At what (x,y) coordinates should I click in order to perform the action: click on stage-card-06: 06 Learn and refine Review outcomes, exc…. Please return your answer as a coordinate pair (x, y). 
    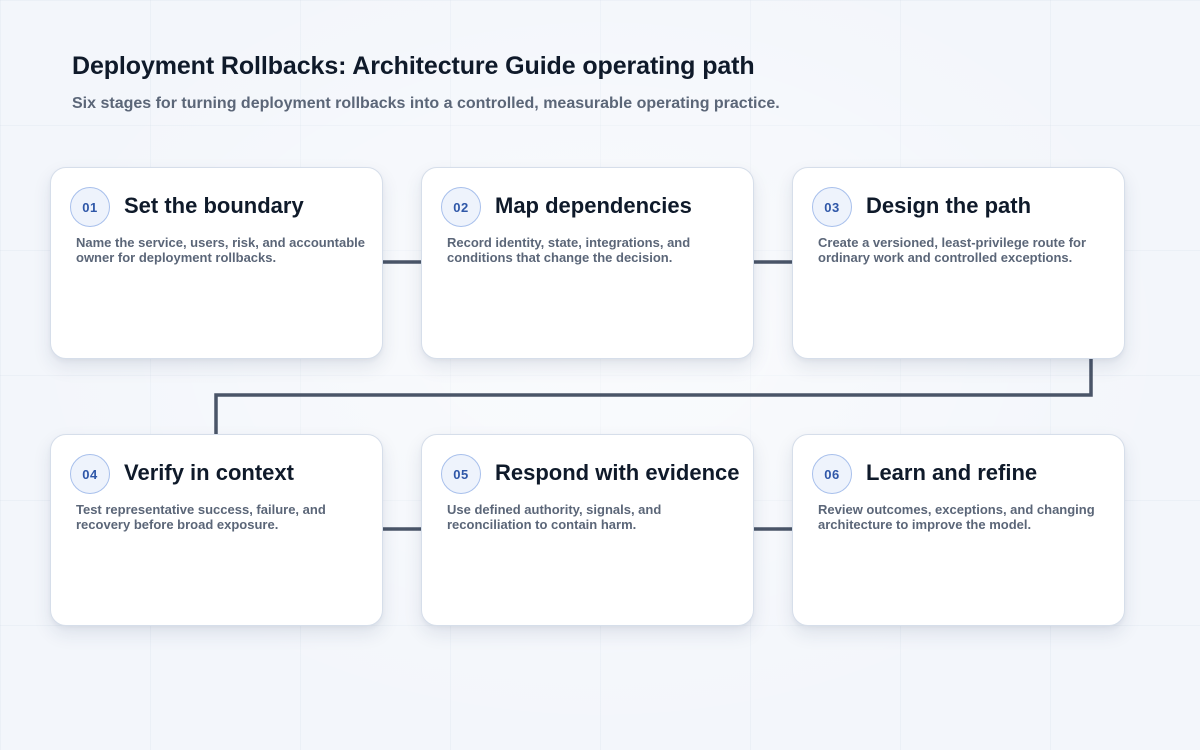
    Looking at the image, I should click on (958, 530).